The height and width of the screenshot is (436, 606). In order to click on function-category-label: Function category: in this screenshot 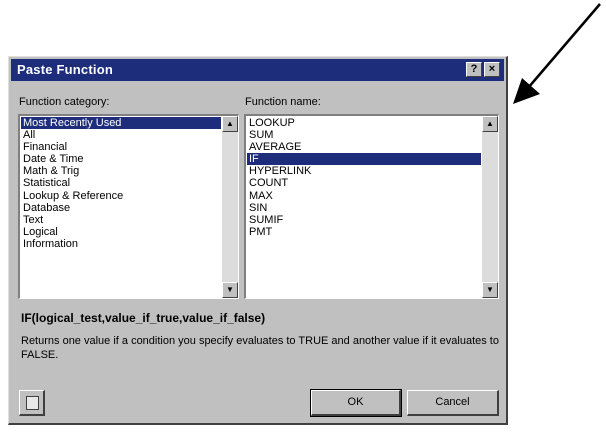, I will do `click(64, 102)`.